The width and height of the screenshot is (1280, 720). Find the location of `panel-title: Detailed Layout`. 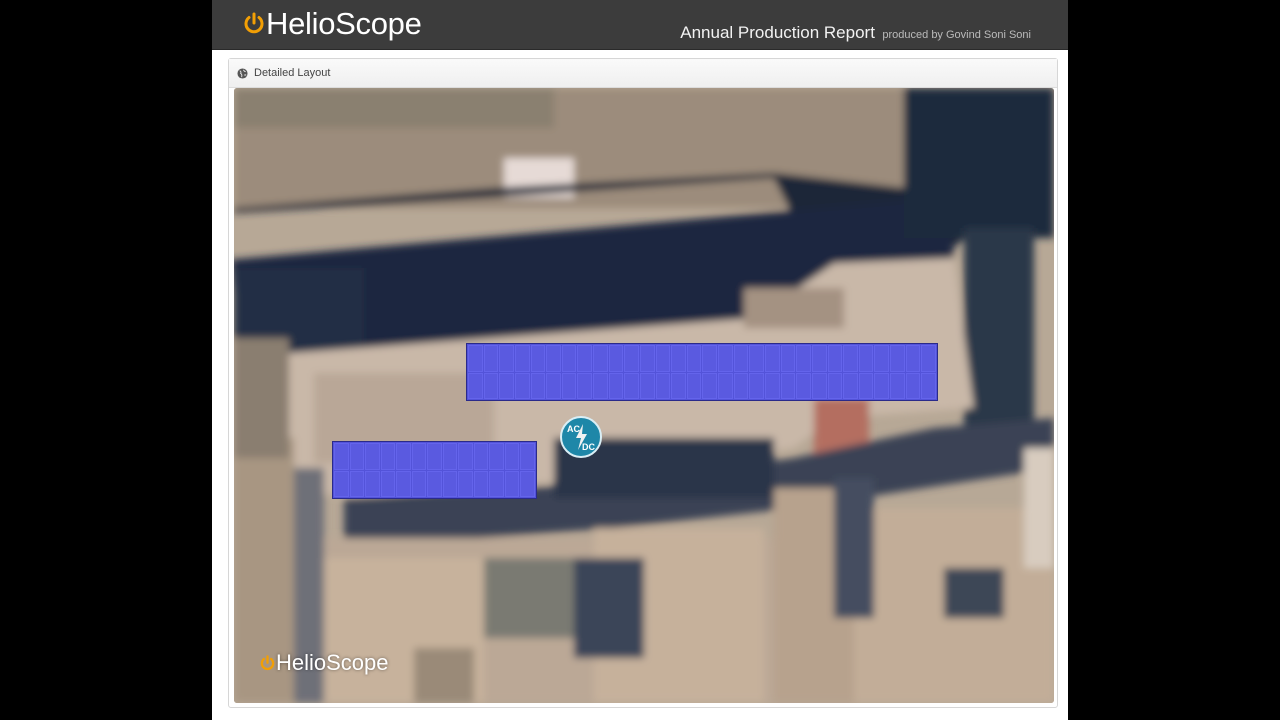

panel-title: Detailed Layout is located at coordinates (292, 73).